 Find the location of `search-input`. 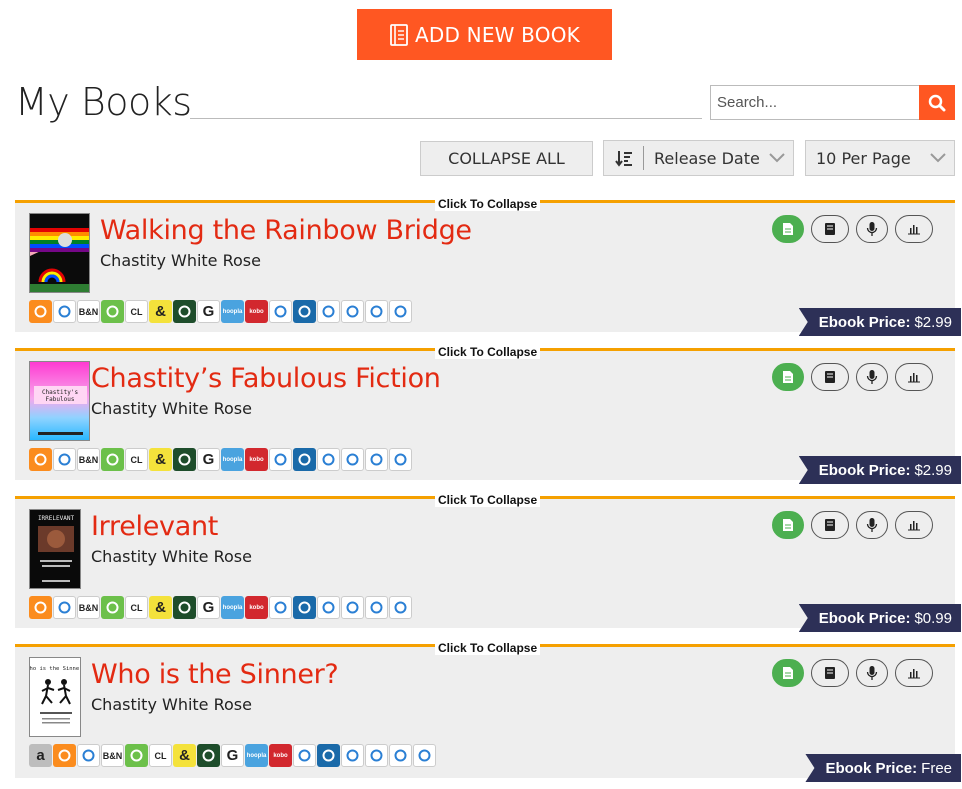

search-input is located at coordinates (814, 102).